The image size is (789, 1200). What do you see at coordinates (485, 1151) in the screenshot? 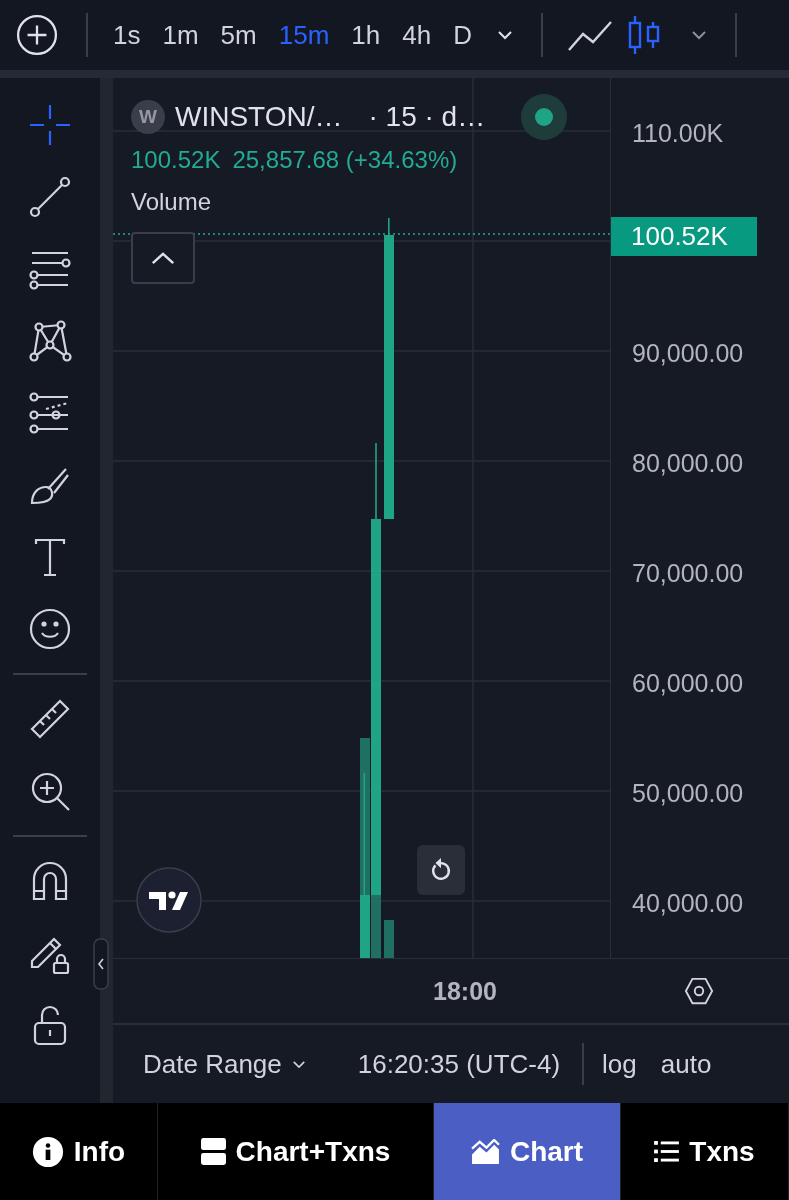
I see `area-chart-icon` at bounding box center [485, 1151].